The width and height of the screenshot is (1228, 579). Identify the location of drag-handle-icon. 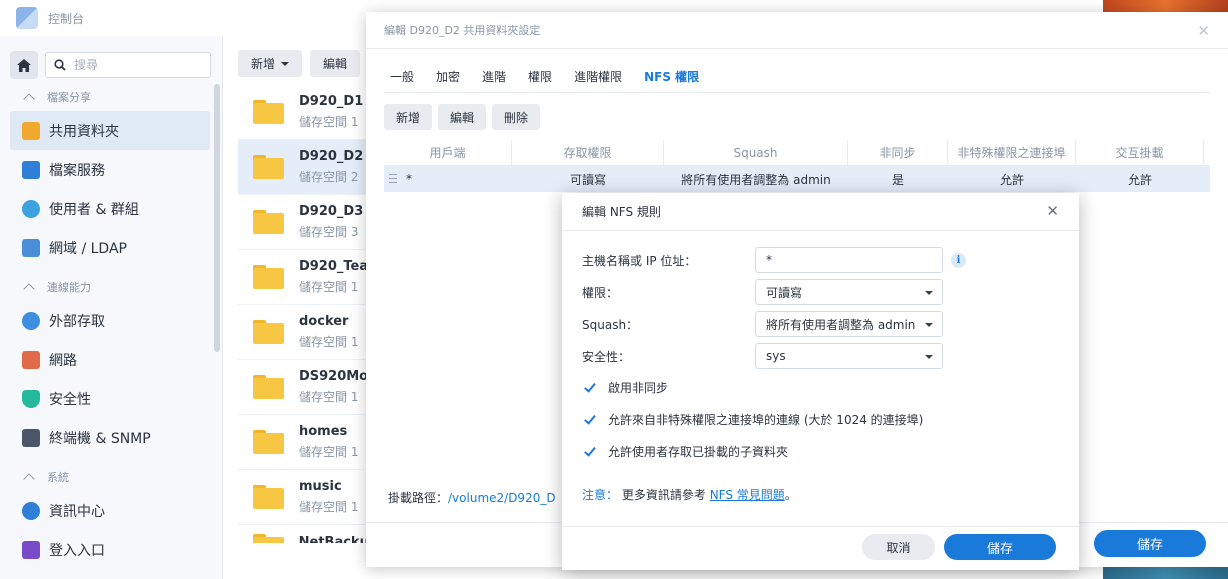
(393, 178).